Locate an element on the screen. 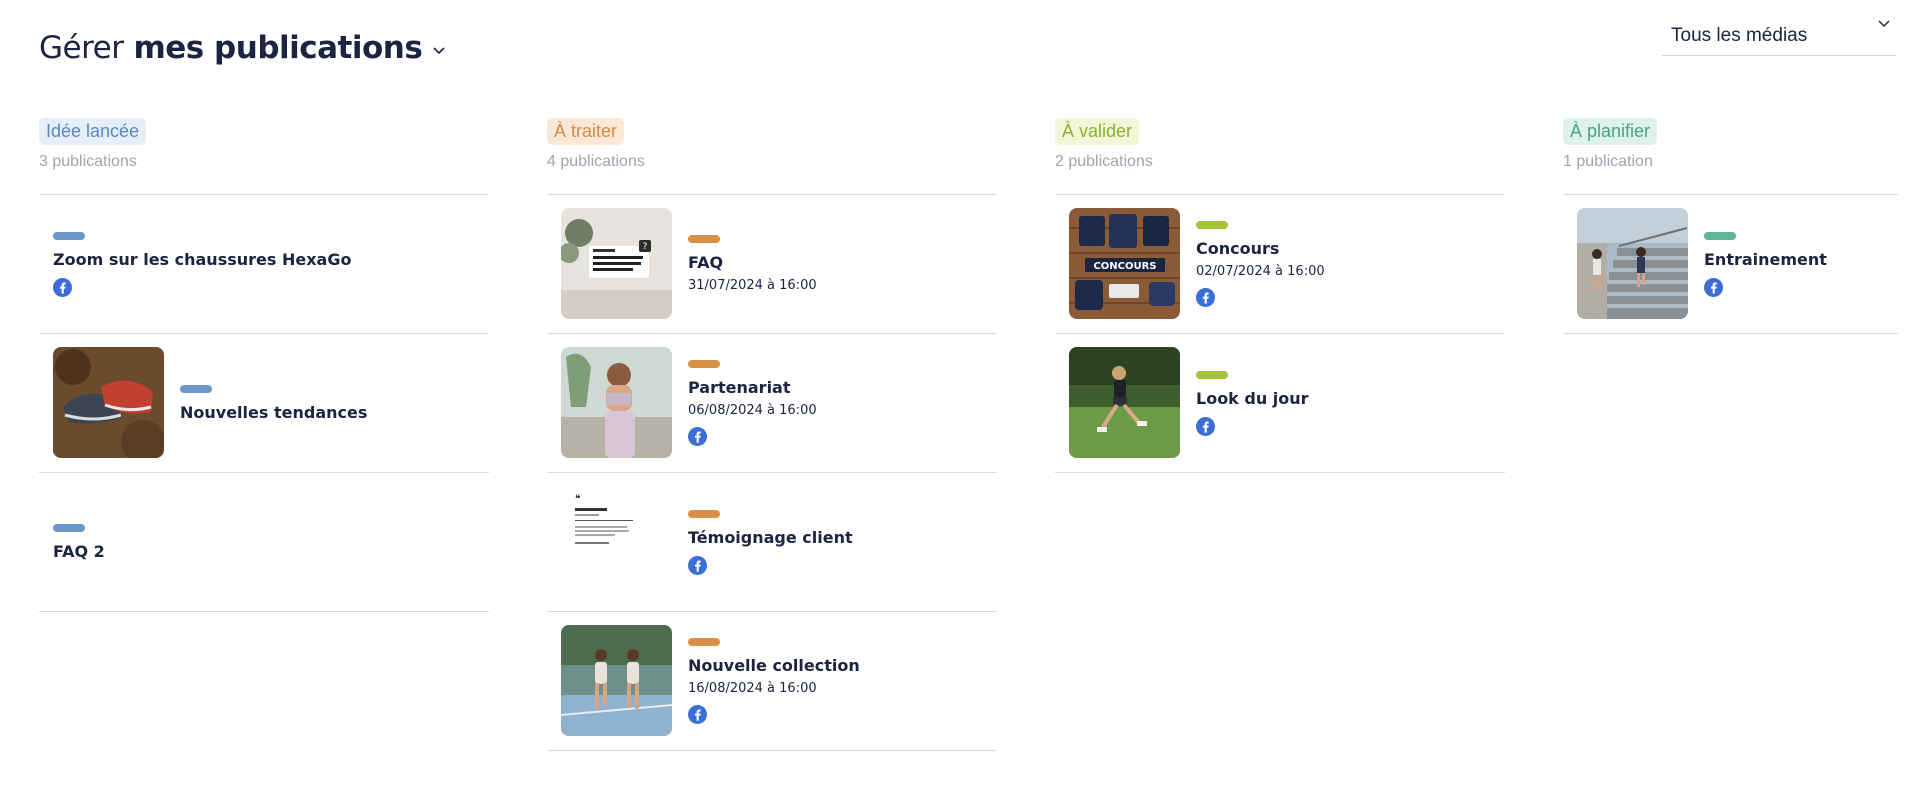  publication-card: ? FAQ 31/07/2024 à 16:00 is located at coordinates (772, 264).